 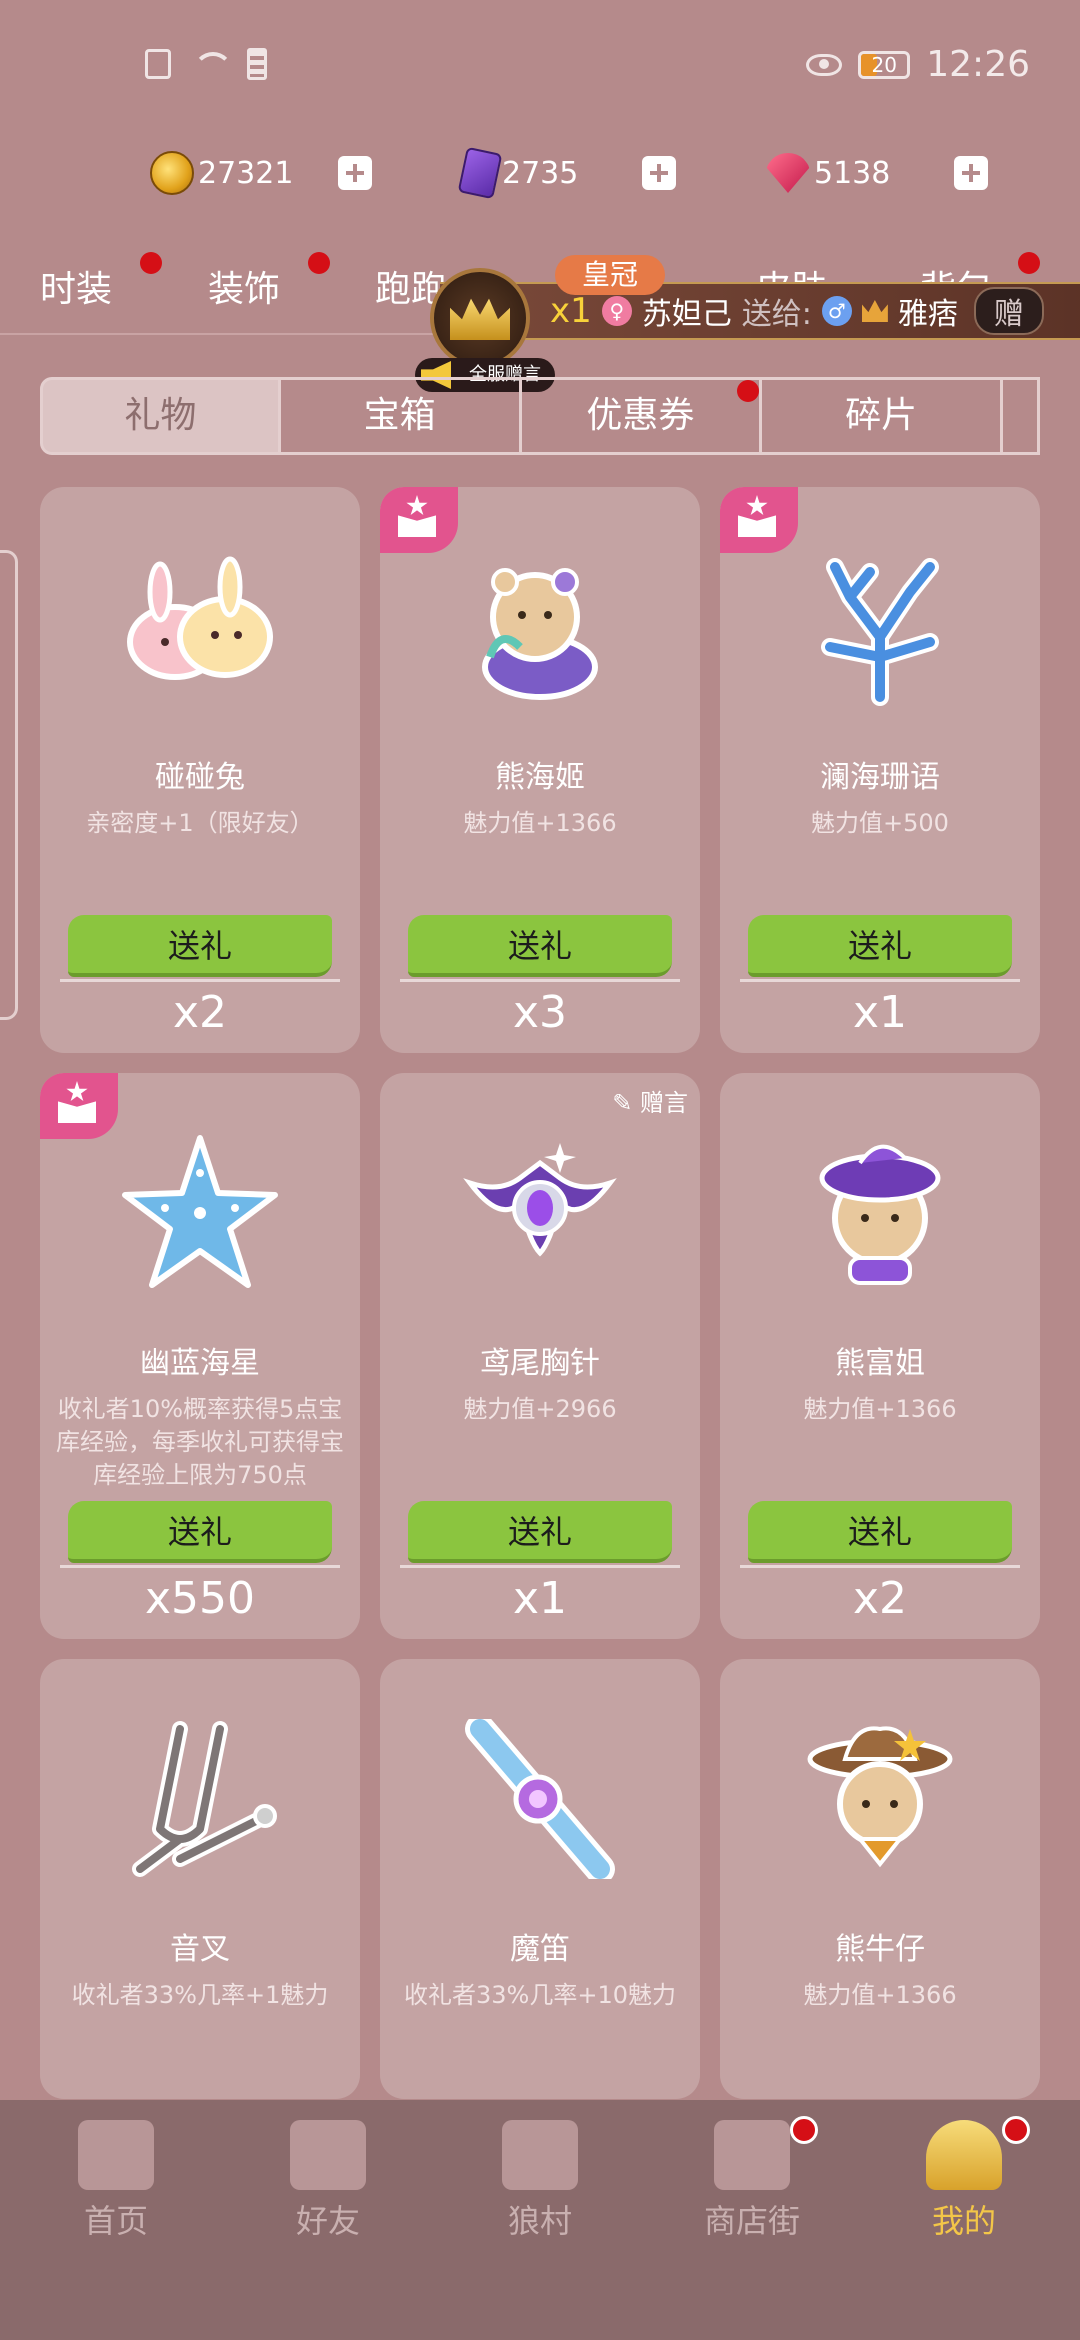 I want to click on subtab-coupon: 优惠券, so click(x=642, y=416).